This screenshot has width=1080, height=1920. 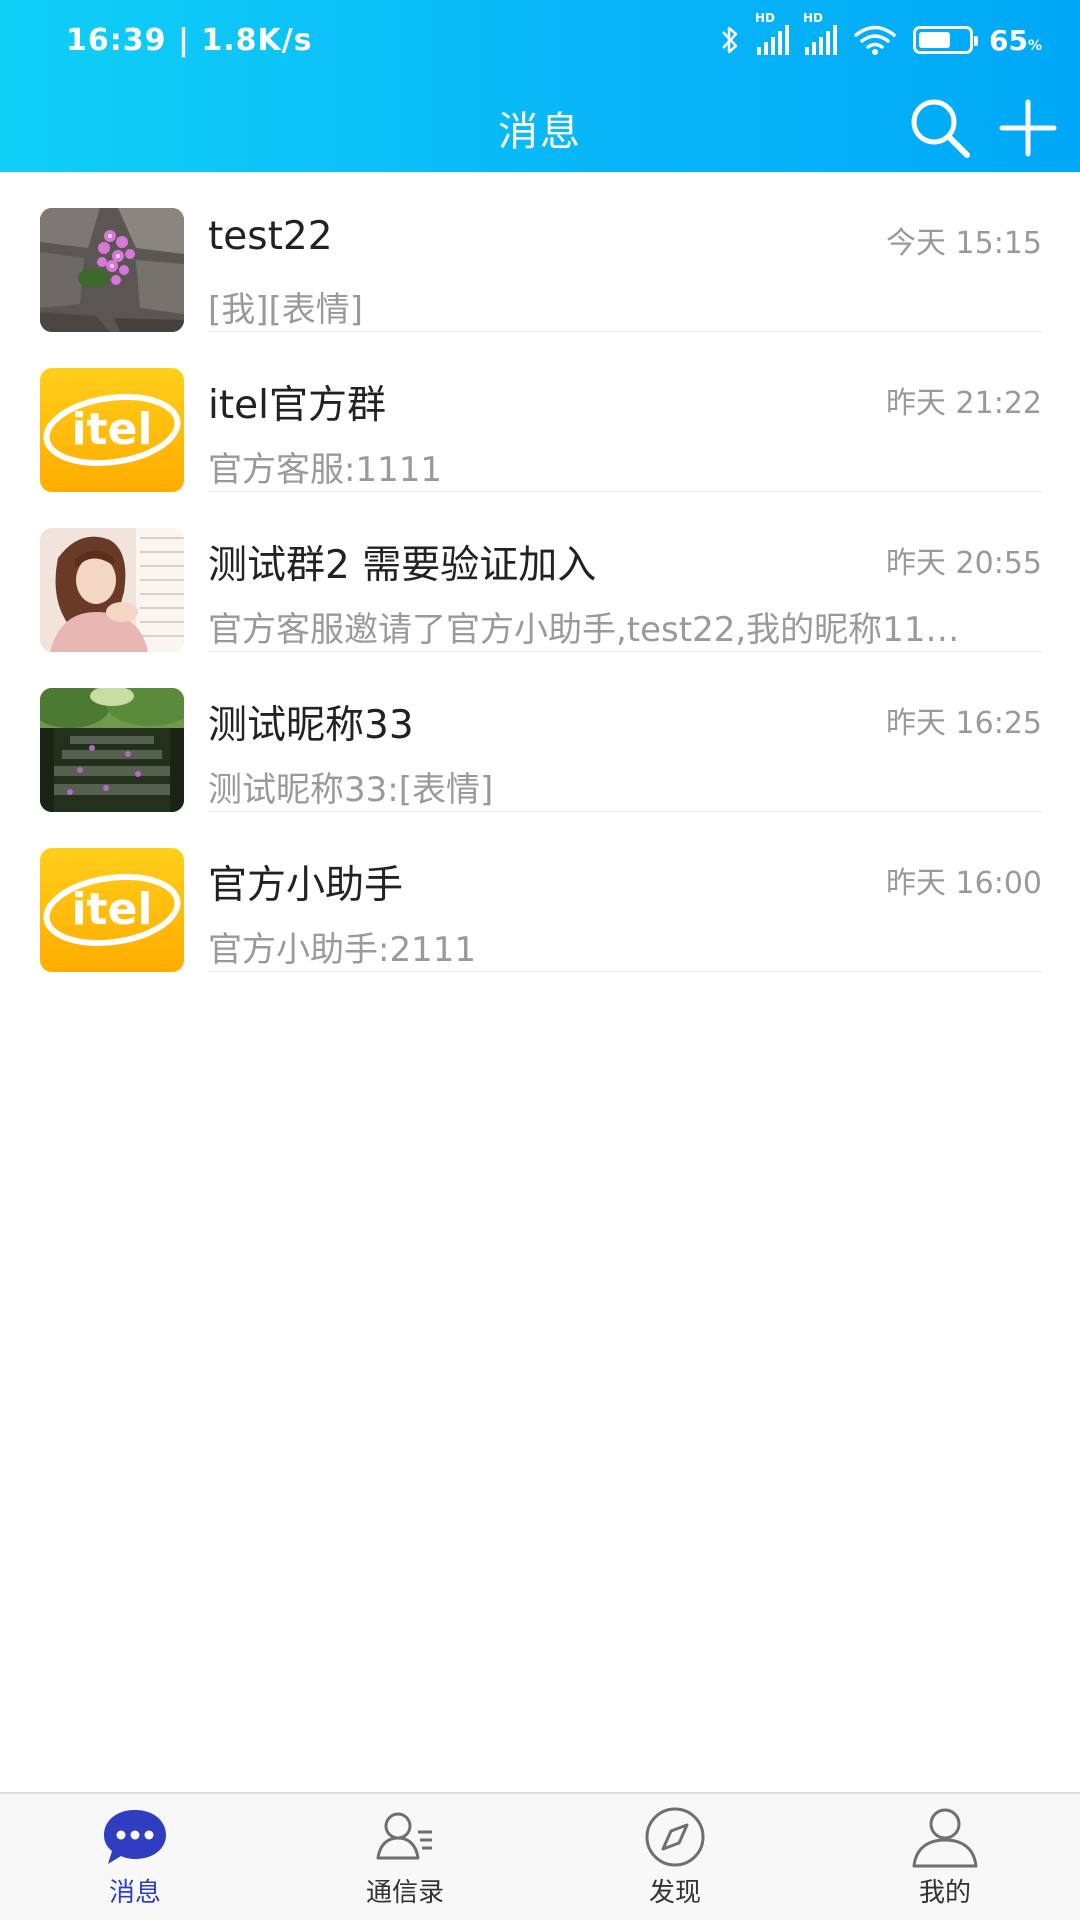 I want to click on tab-label: 消息, so click(x=134, y=1893).